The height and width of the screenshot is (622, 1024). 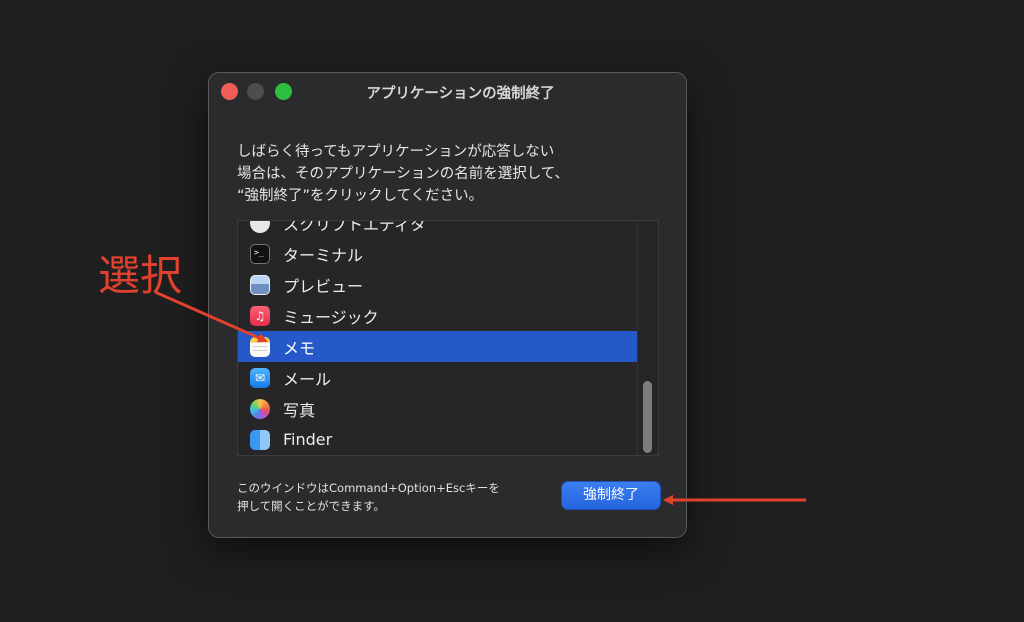 I want to click on list-scrollbar, so click(x=647, y=338).